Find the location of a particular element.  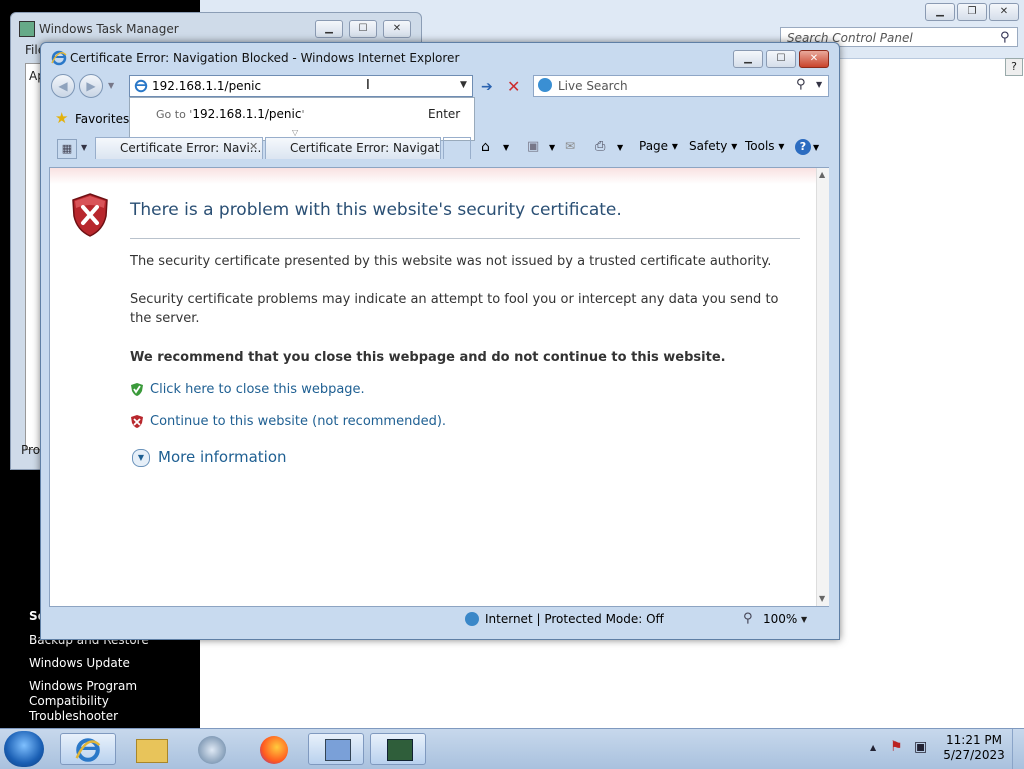

go-arrow-icon: ➔ is located at coordinates (487, 87).